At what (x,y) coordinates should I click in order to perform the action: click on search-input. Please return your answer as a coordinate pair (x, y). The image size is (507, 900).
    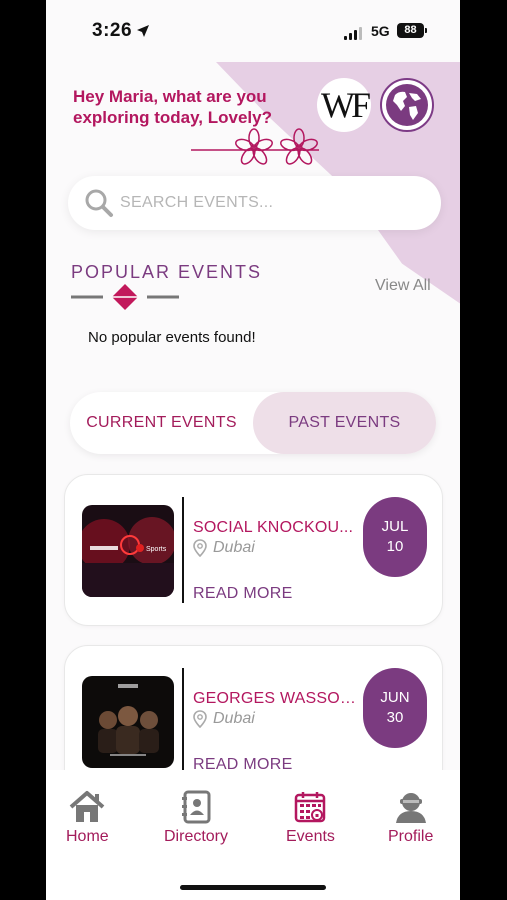
    Looking at the image, I should click on (270, 203).